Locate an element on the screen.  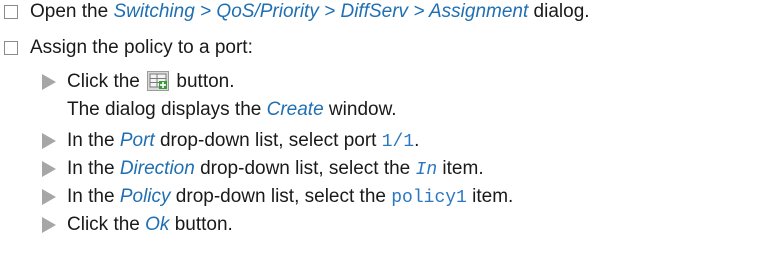
substep-click-create: Click the button. is located at coordinates (151, 81).